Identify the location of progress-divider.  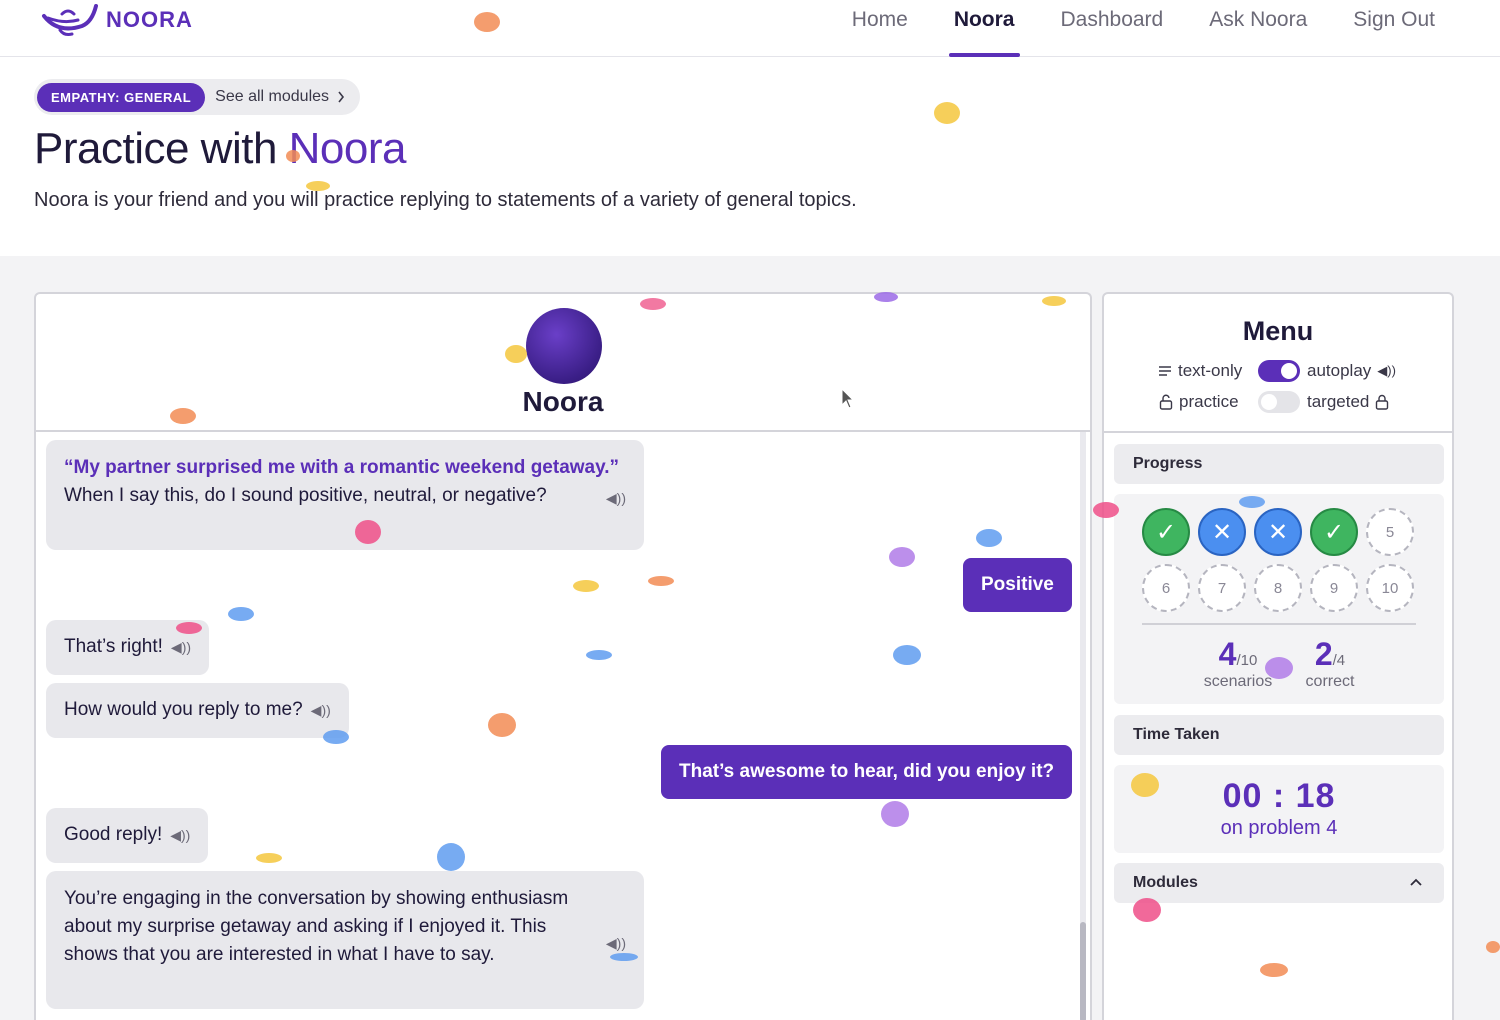
(1279, 624).